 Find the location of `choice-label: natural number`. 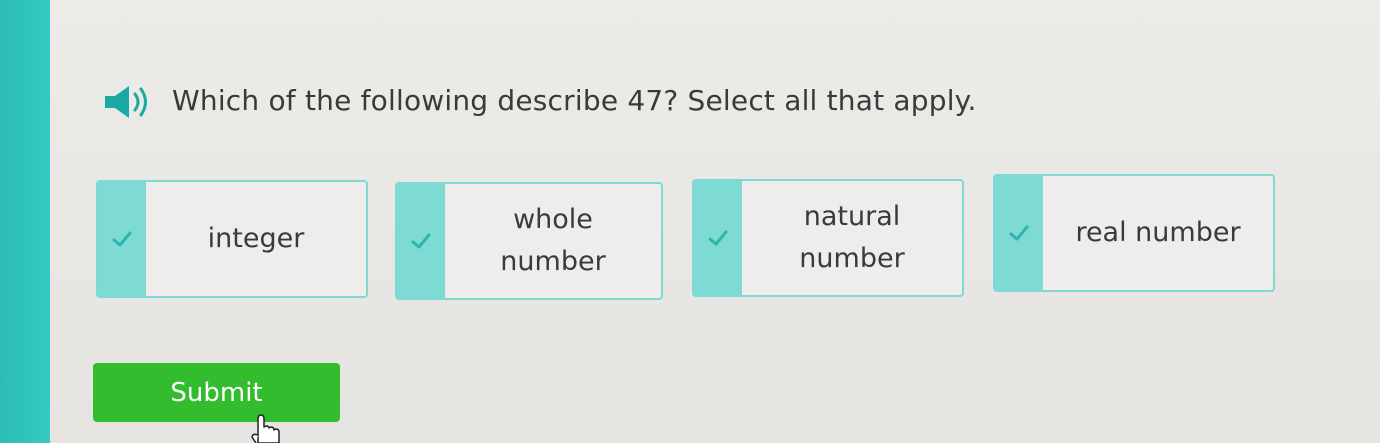

choice-label: natural number is located at coordinates (852, 238).